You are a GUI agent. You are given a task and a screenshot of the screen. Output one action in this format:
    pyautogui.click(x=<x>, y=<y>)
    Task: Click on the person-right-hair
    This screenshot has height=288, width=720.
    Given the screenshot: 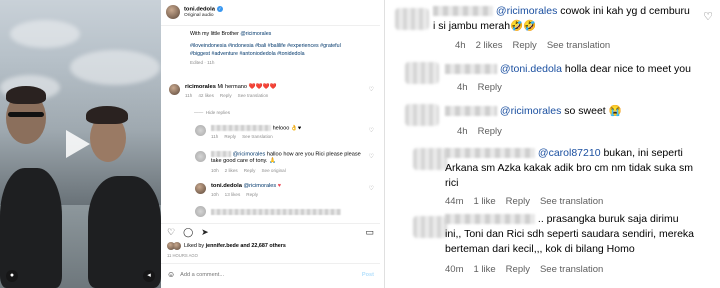 What is the action you would take?
    pyautogui.click(x=107, y=115)
    